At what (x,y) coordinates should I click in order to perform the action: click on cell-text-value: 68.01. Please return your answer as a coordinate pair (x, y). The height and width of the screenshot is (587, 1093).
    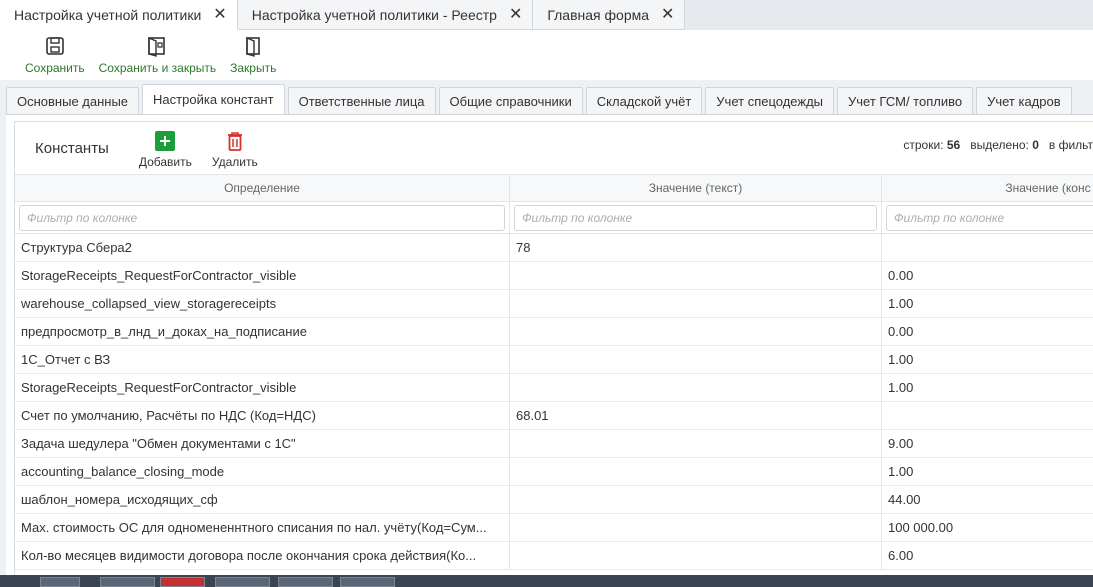
    Looking at the image, I should click on (696, 415).